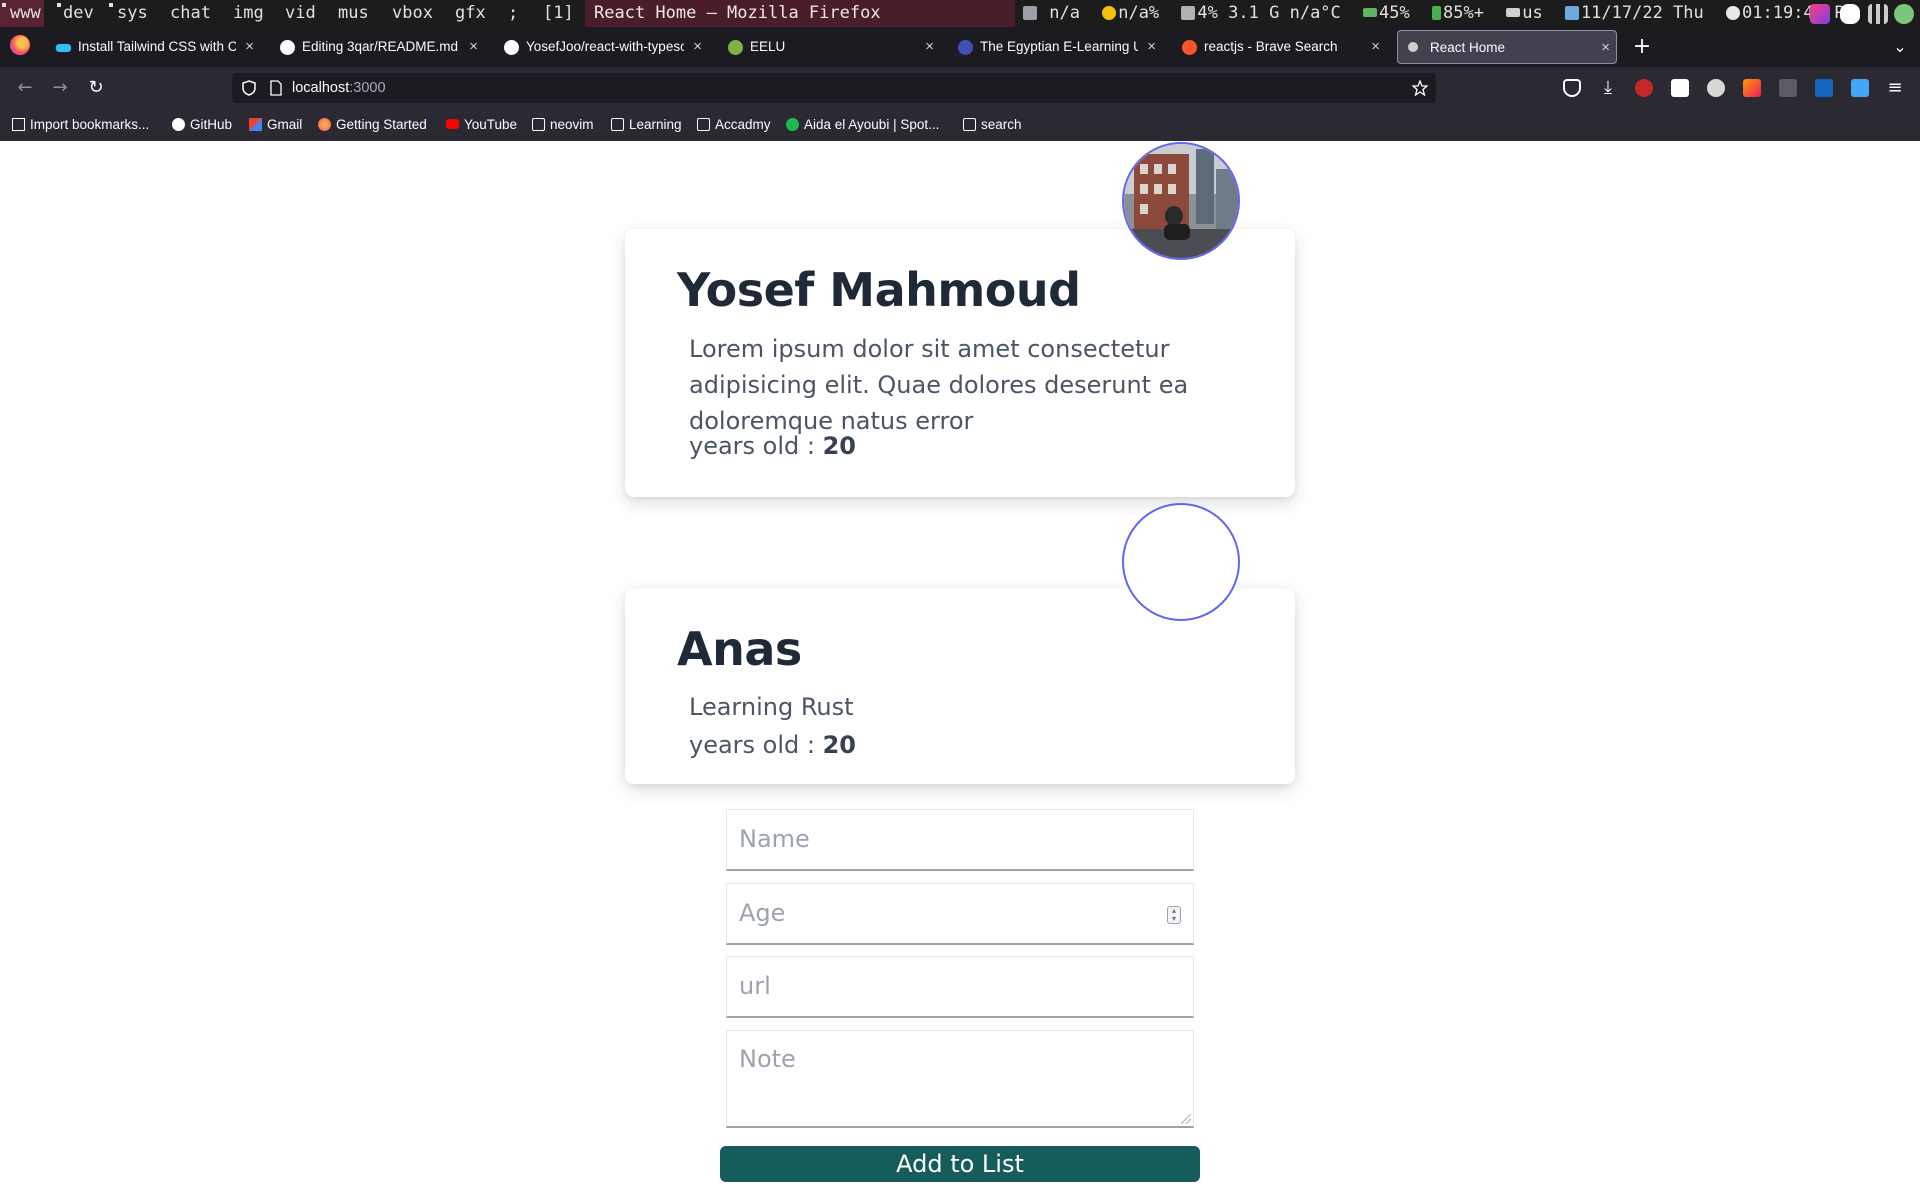  What do you see at coordinates (774, 839) in the screenshot?
I see `name-placeholder: Name` at bounding box center [774, 839].